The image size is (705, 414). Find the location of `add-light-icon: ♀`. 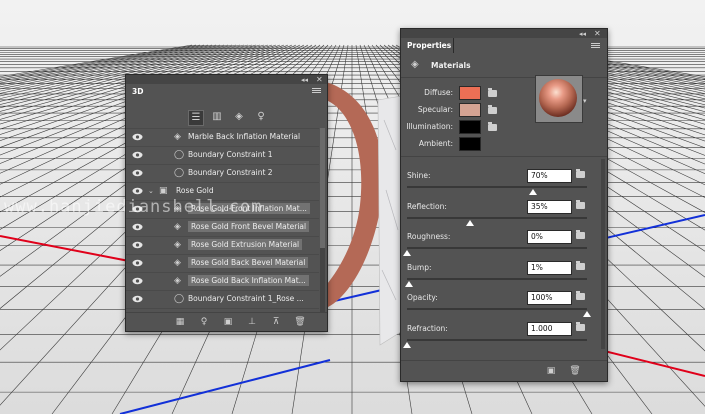

add-light-icon: ♀ is located at coordinates (204, 322).